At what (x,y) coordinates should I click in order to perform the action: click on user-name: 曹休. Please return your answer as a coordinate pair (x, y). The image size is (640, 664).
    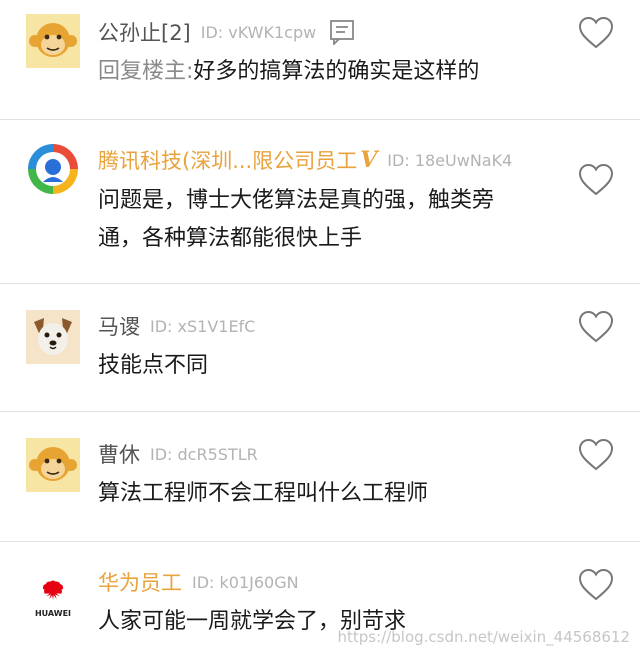
    Looking at the image, I should click on (119, 454).